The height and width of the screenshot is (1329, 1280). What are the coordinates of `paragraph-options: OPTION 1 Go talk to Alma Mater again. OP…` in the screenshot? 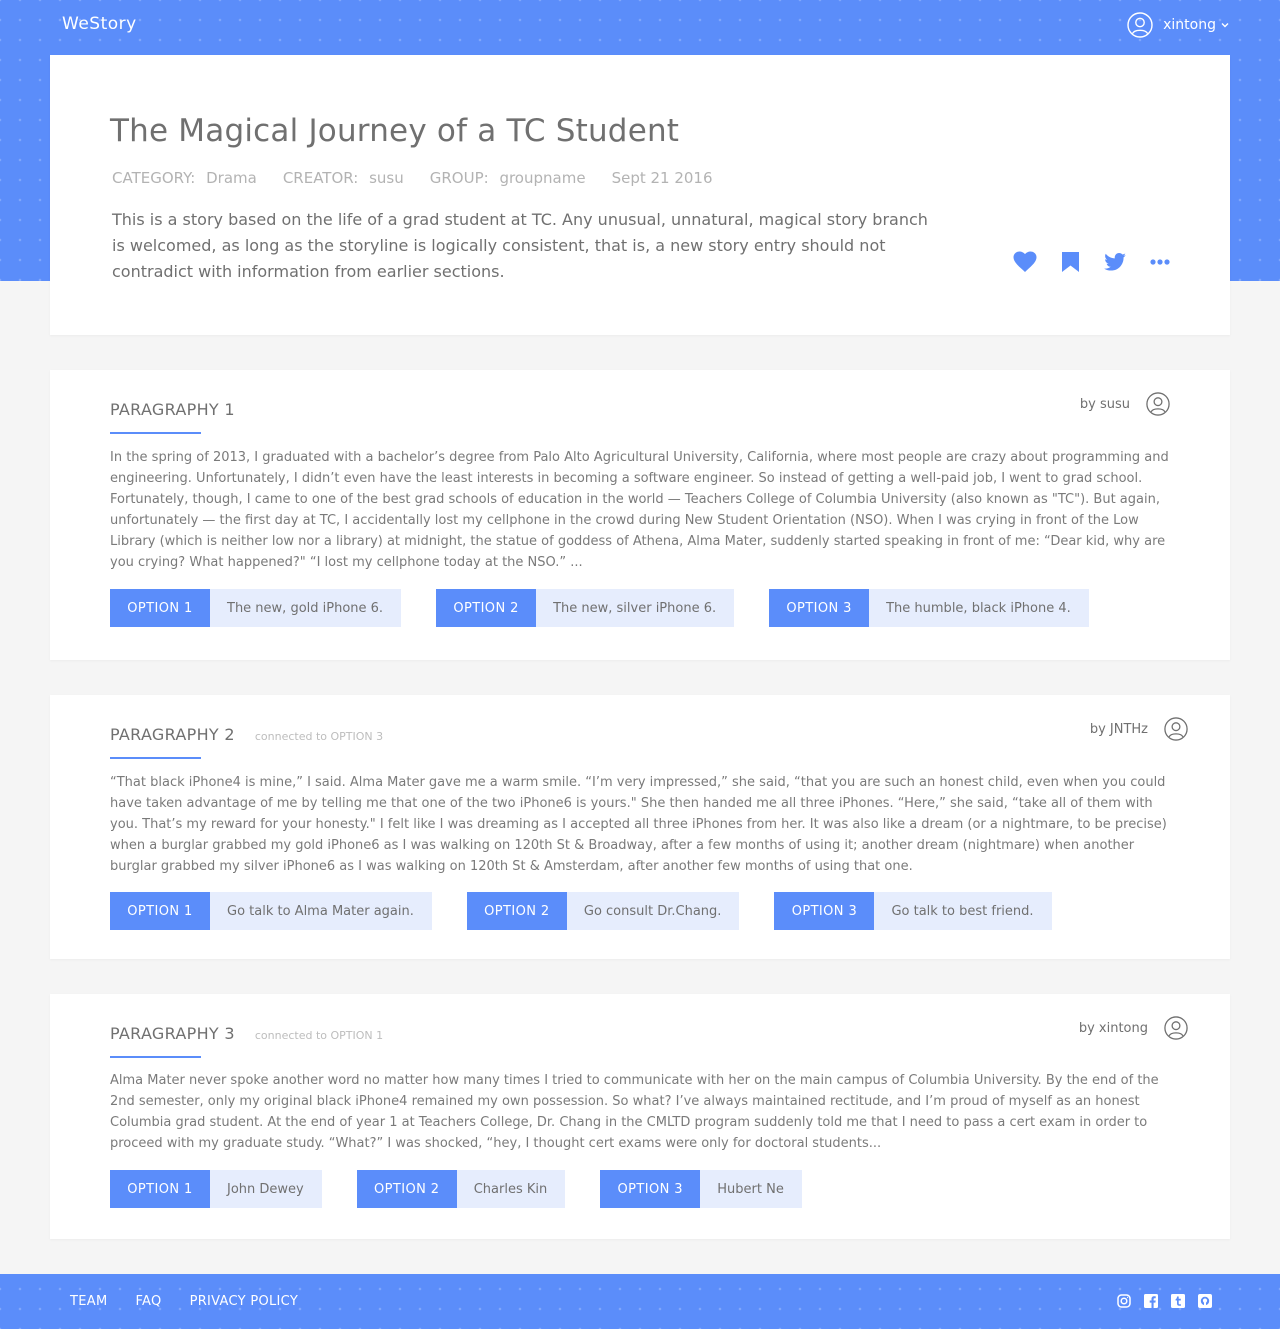 It's located at (598, 911).